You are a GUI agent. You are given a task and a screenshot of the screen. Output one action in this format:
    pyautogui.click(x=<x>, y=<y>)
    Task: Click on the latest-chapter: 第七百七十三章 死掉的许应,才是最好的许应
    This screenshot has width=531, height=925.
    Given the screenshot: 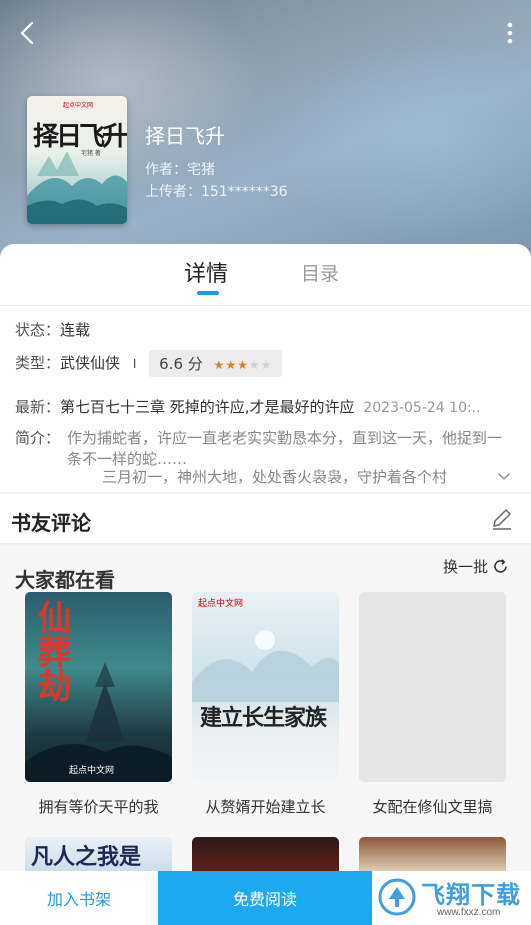 What is the action you would take?
    pyautogui.click(x=207, y=407)
    